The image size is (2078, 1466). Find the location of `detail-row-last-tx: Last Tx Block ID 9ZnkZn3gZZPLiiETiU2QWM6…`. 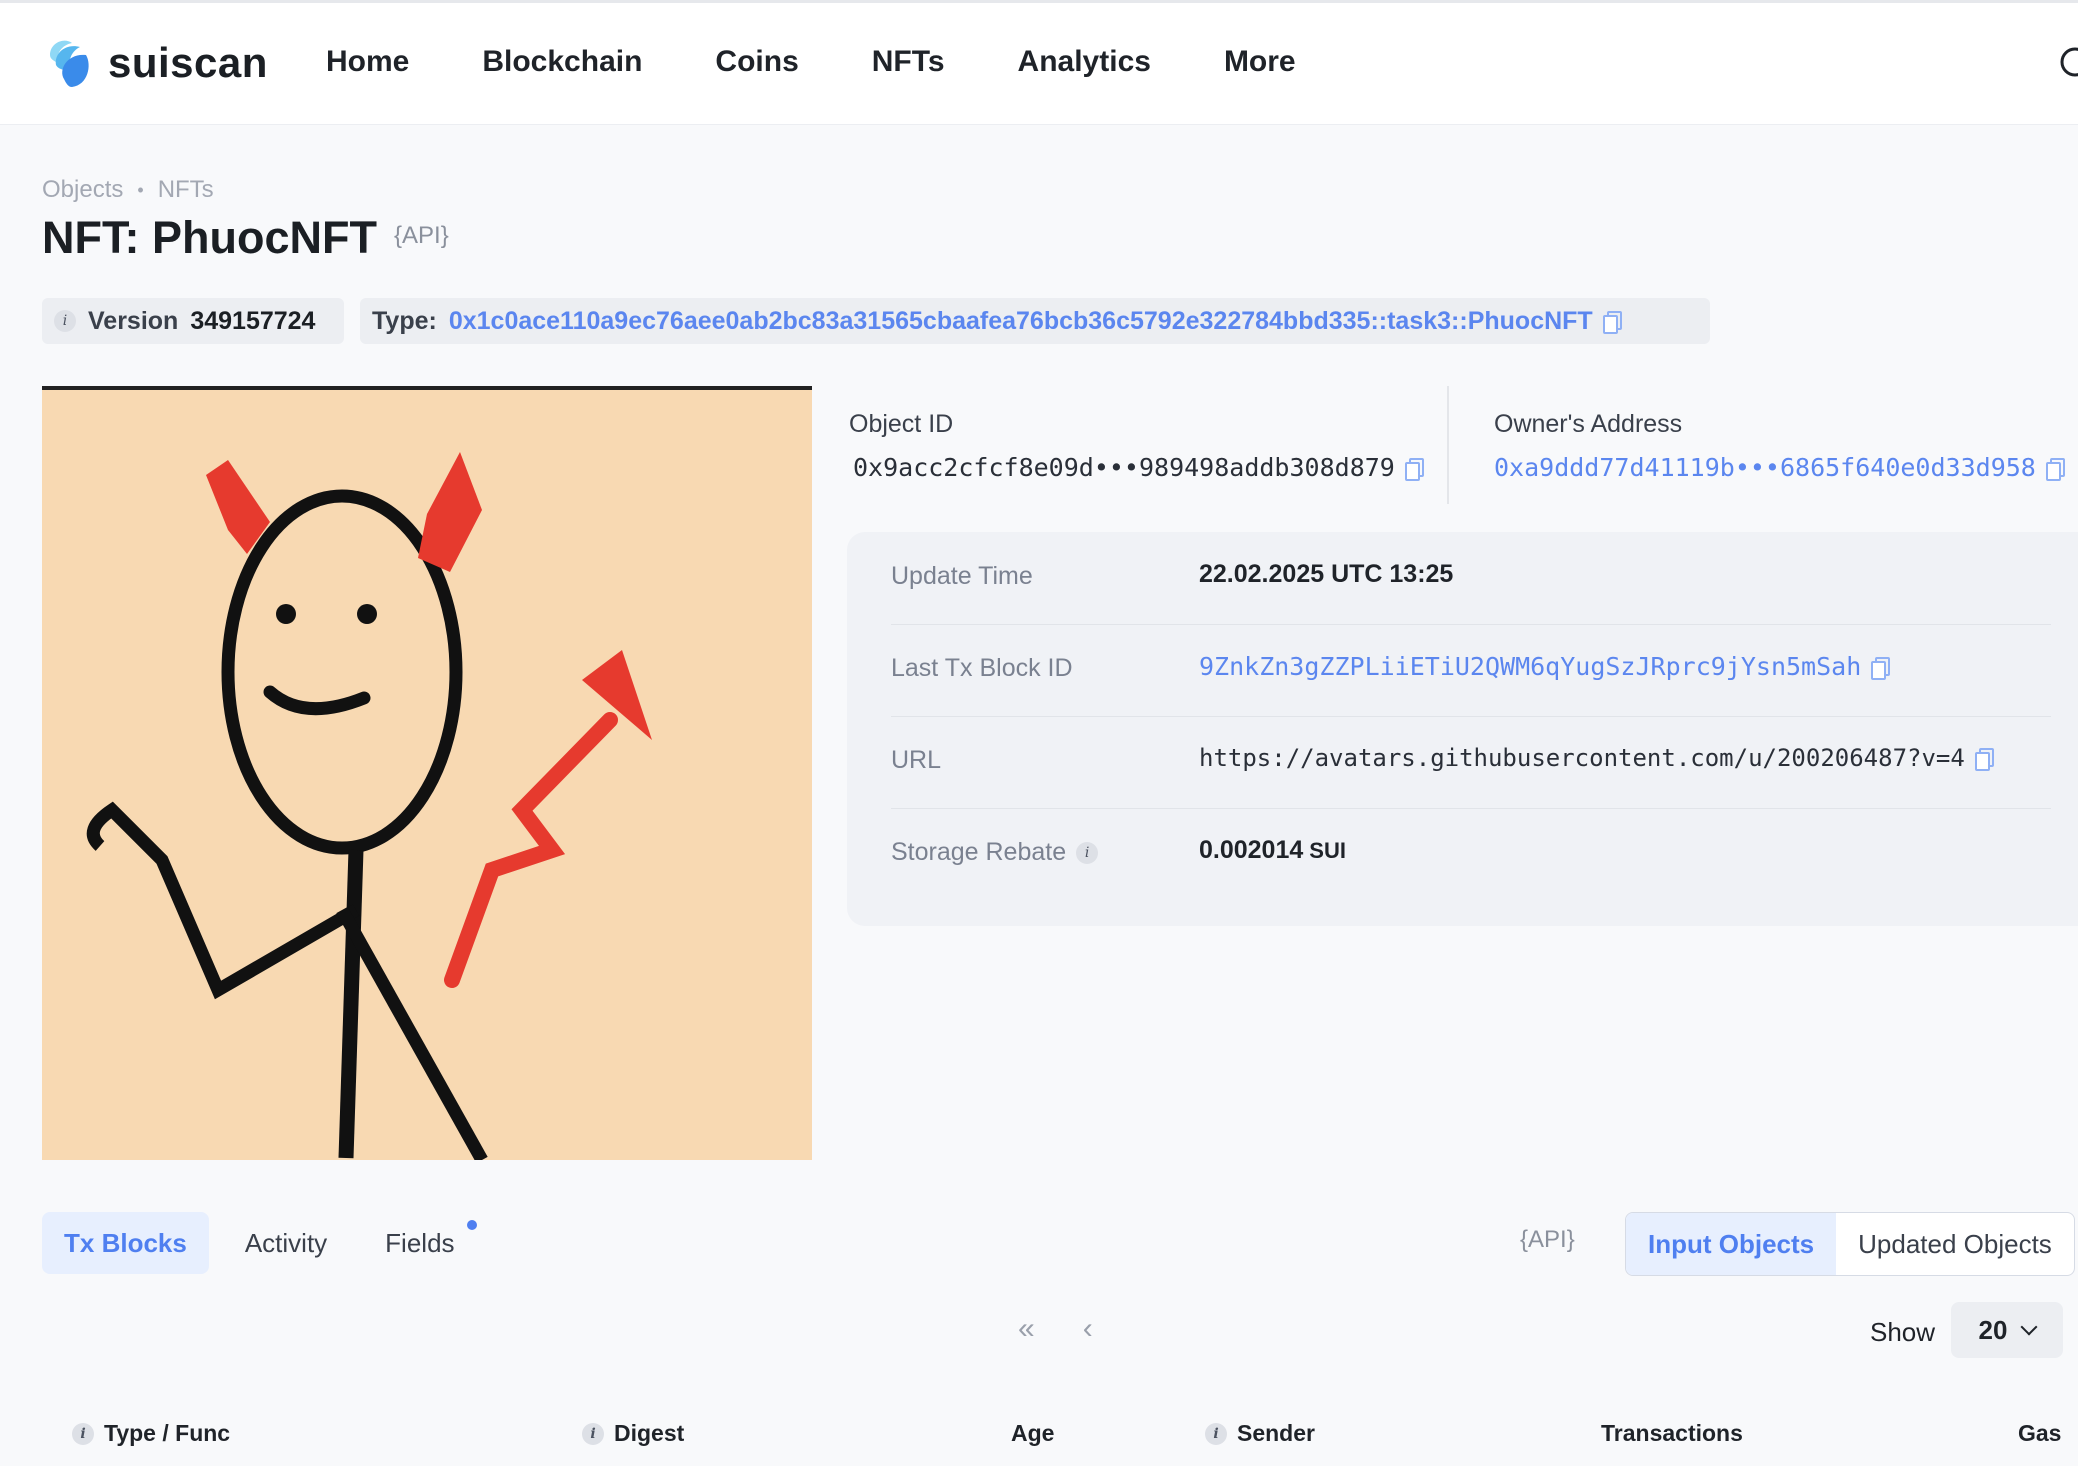

detail-row-last-tx: Last Tx Block ID 9ZnkZn3gZZPLiiETiU2QWM6… is located at coordinates (1471, 670).